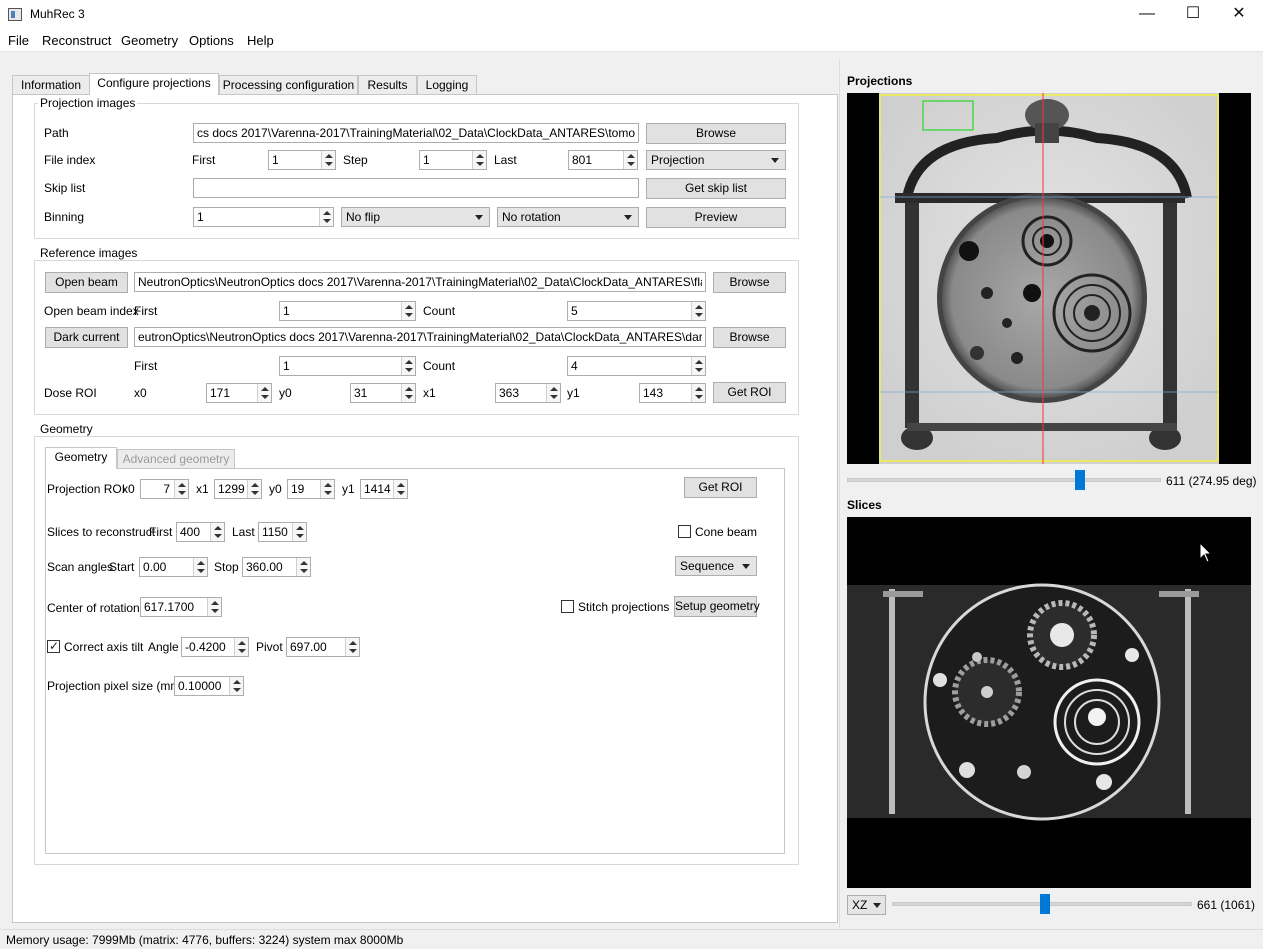 Image resolution: width=1263 pixels, height=949 pixels. Describe the element at coordinates (387, 85) in the screenshot. I see `tab-results: Results` at that location.